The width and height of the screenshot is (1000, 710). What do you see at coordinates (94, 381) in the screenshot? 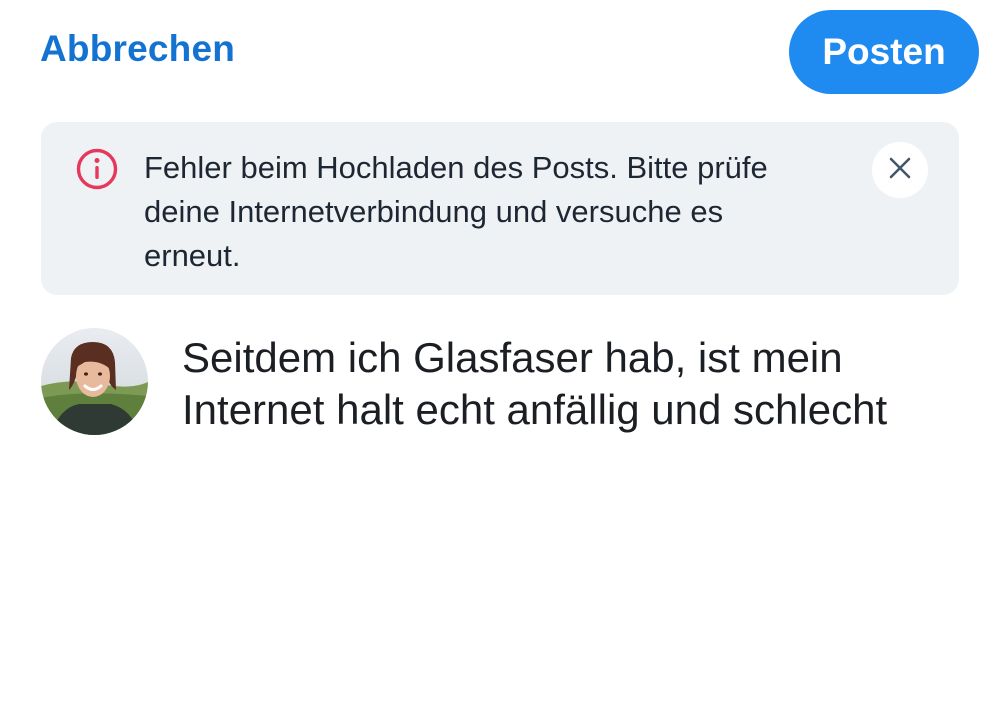
I see `avatar` at bounding box center [94, 381].